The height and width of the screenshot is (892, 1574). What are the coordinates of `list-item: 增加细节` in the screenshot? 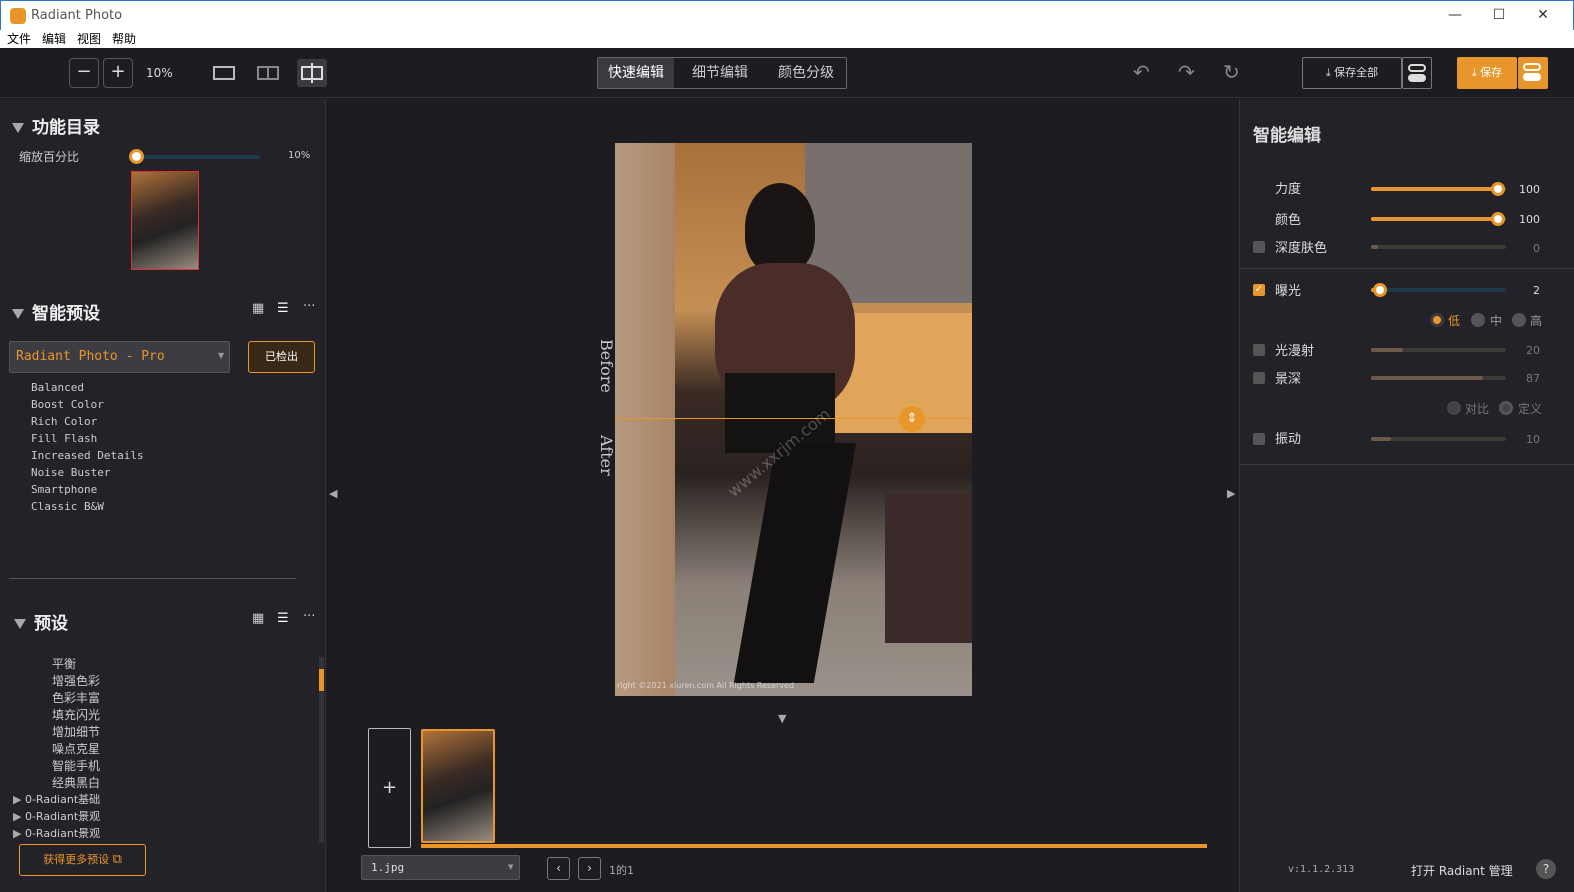 It's located at (76, 731).